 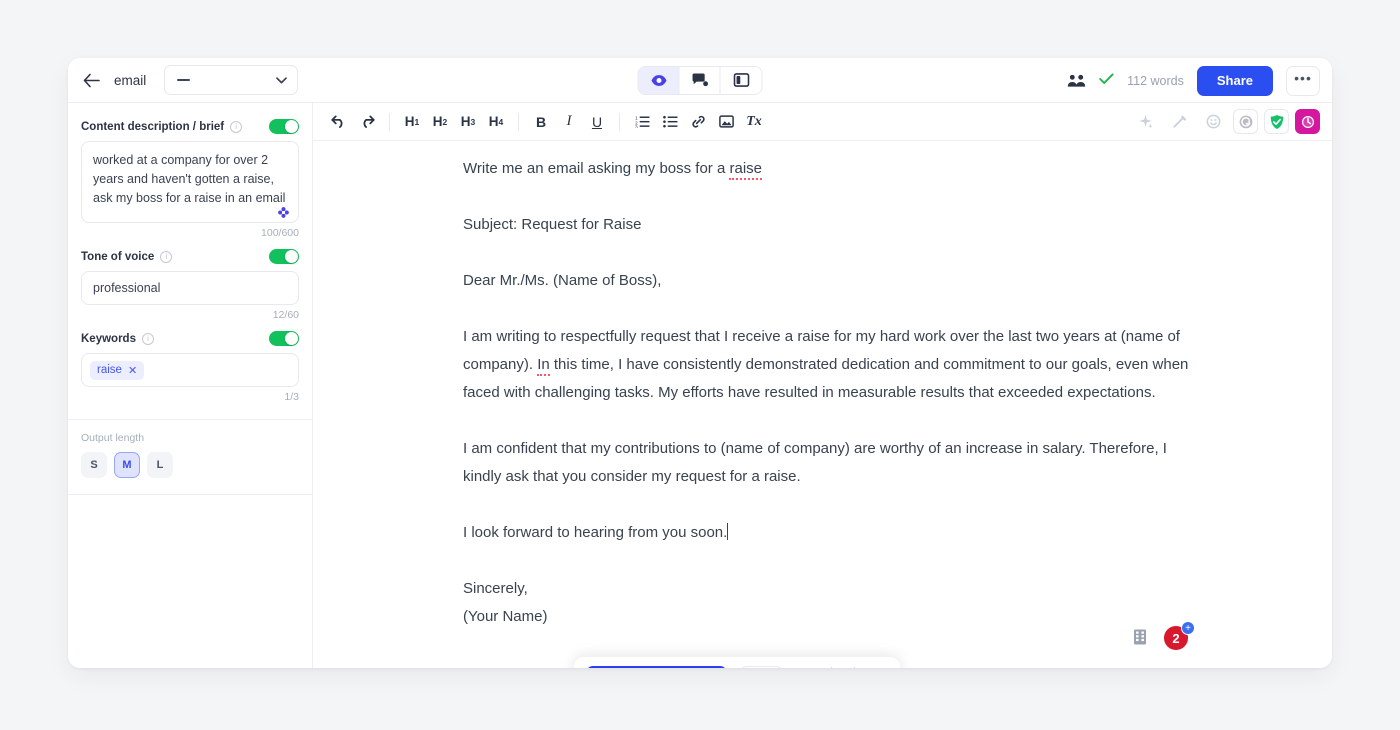 I want to click on heading-3-button: H3, so click(x=468, y=122).